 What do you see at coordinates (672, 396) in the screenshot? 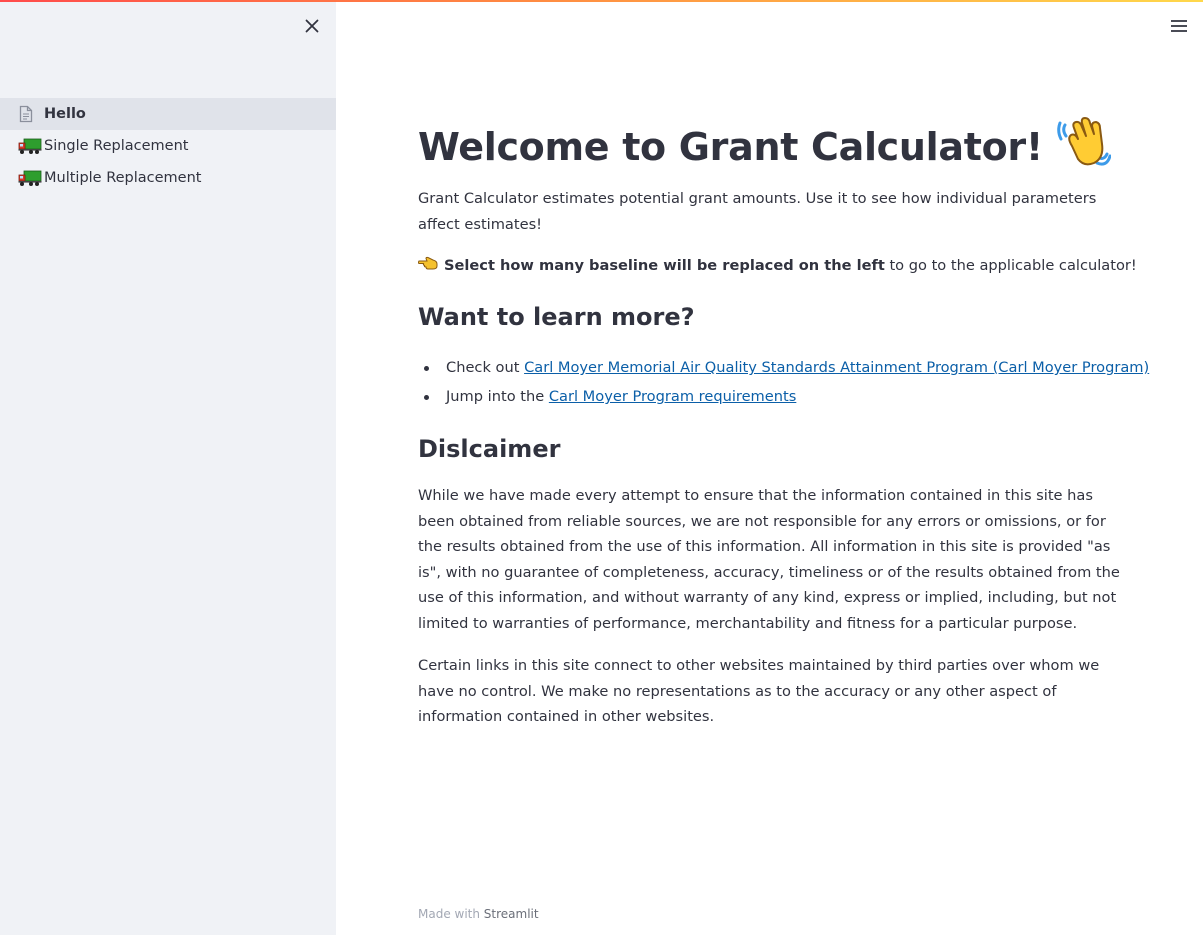
I see `program-requirements-link: Carl Moyer Program requirements` at bounding box center [672, 396].